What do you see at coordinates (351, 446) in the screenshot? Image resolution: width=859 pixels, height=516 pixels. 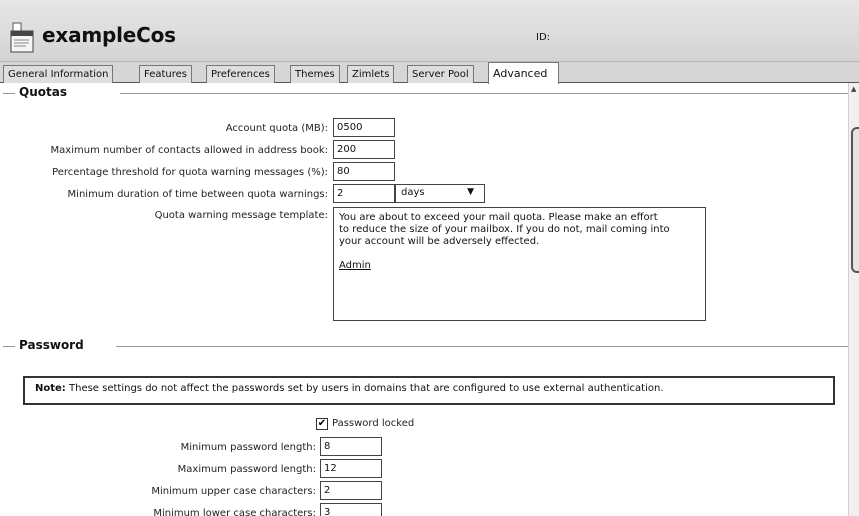 I see `min-password-length-input` at bounding box center [351, 446].